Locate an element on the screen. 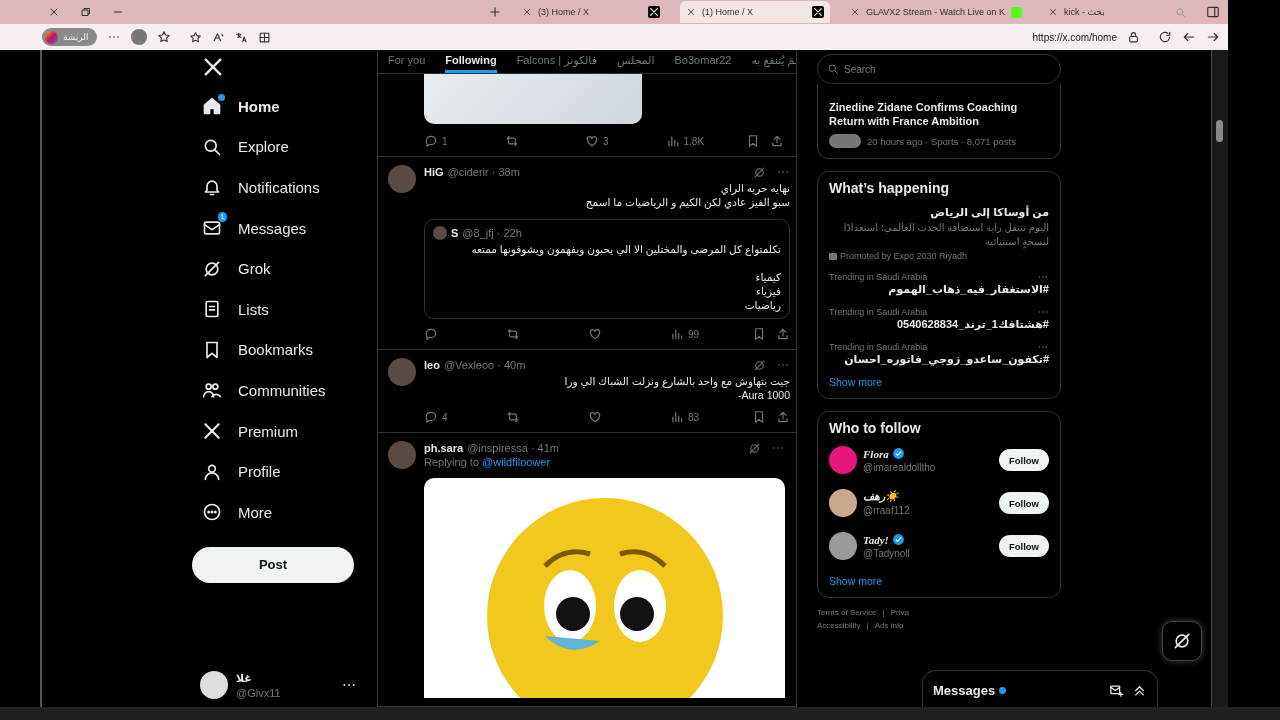  star-icon is located at coordinates (195, 37).